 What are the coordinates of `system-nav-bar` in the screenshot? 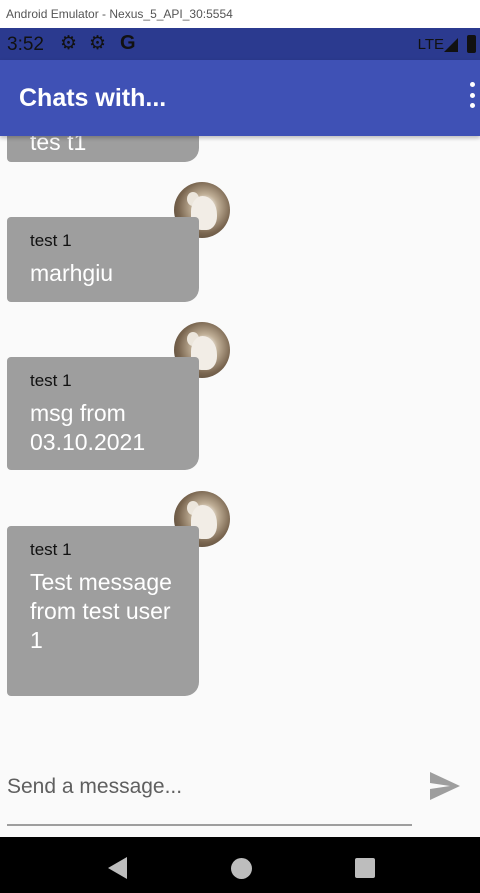 It's located at (240, 865).